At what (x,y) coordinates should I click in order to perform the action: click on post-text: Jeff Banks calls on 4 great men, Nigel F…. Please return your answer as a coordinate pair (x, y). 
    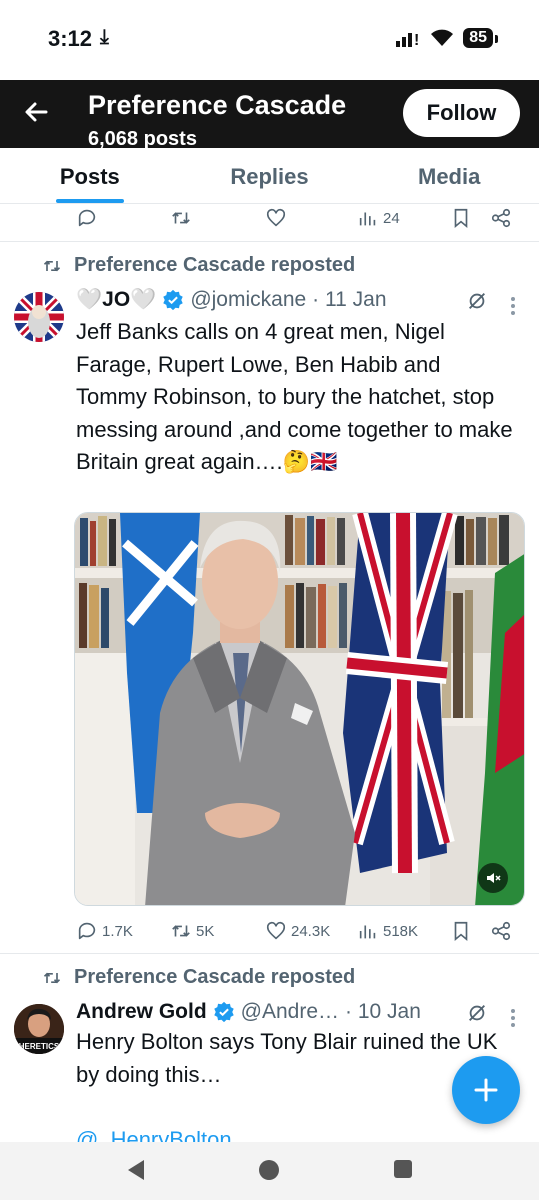
    Looking at the image, I should click on (294, 396).